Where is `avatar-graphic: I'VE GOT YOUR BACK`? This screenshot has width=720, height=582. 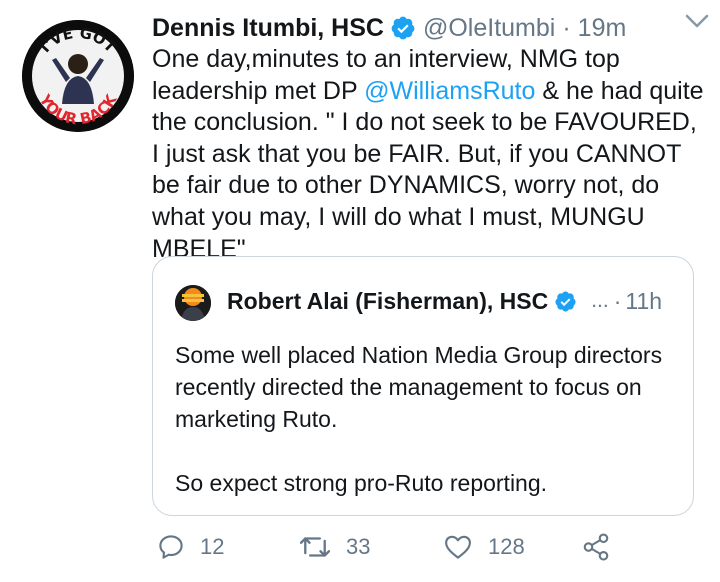 avatar-graphic: I'VE GOT YOUR BACK is located at coordinates (78, 76).